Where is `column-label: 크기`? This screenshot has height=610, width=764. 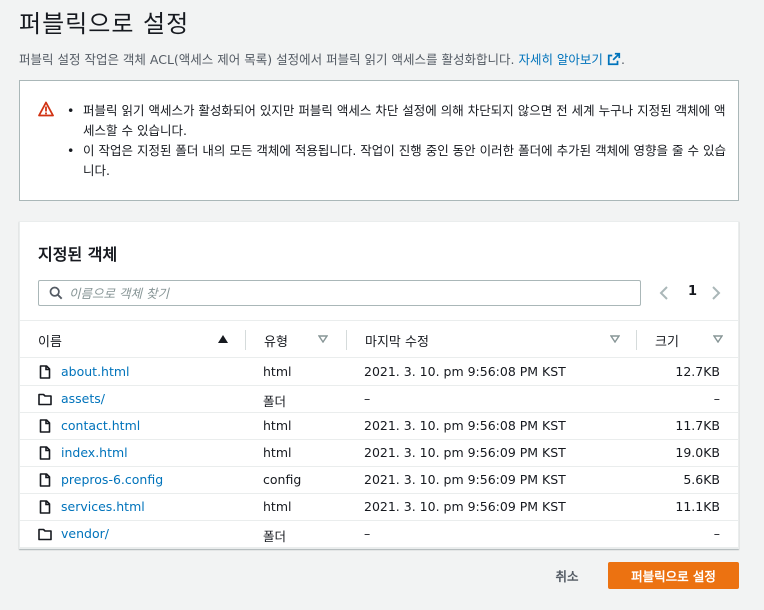
column-label: 크기 is located at coordinates (667, 342).